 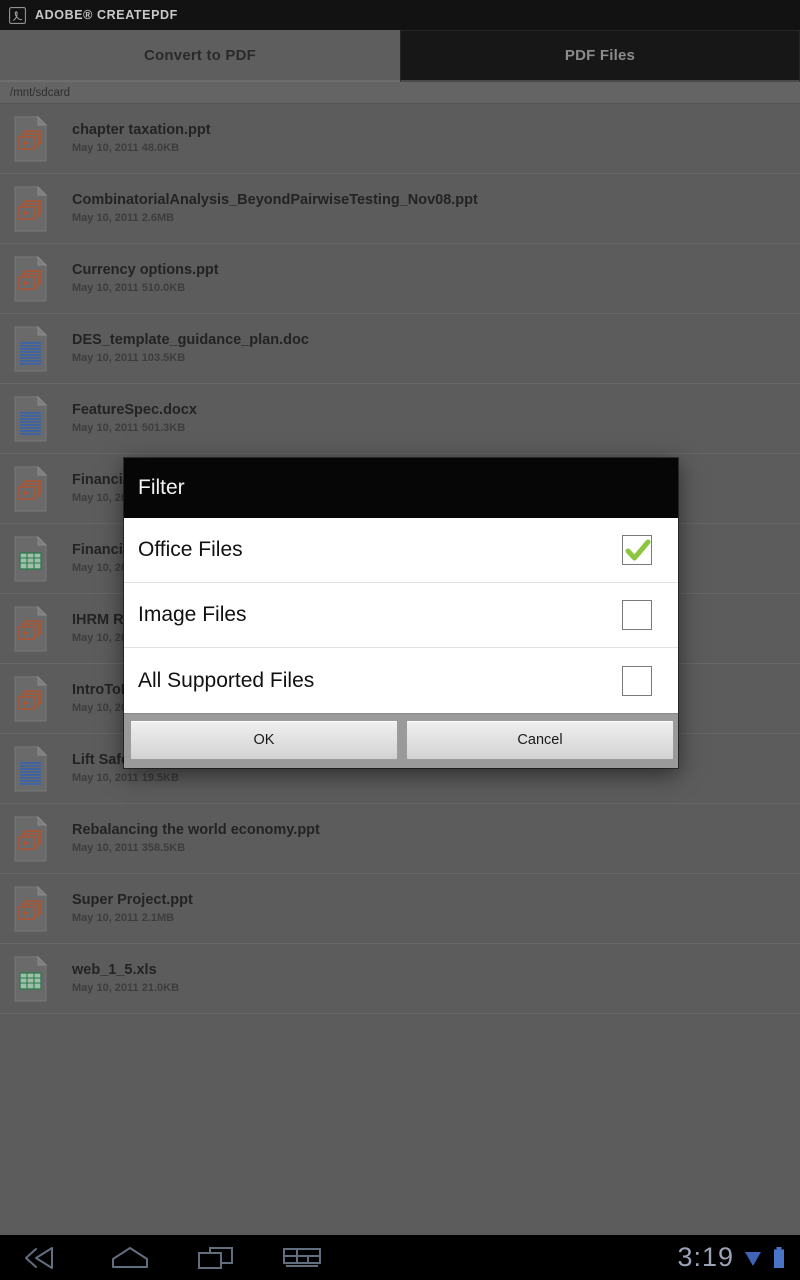 I want to click on path-bar: /mnt/sdcard, so click(x=400, y=93).